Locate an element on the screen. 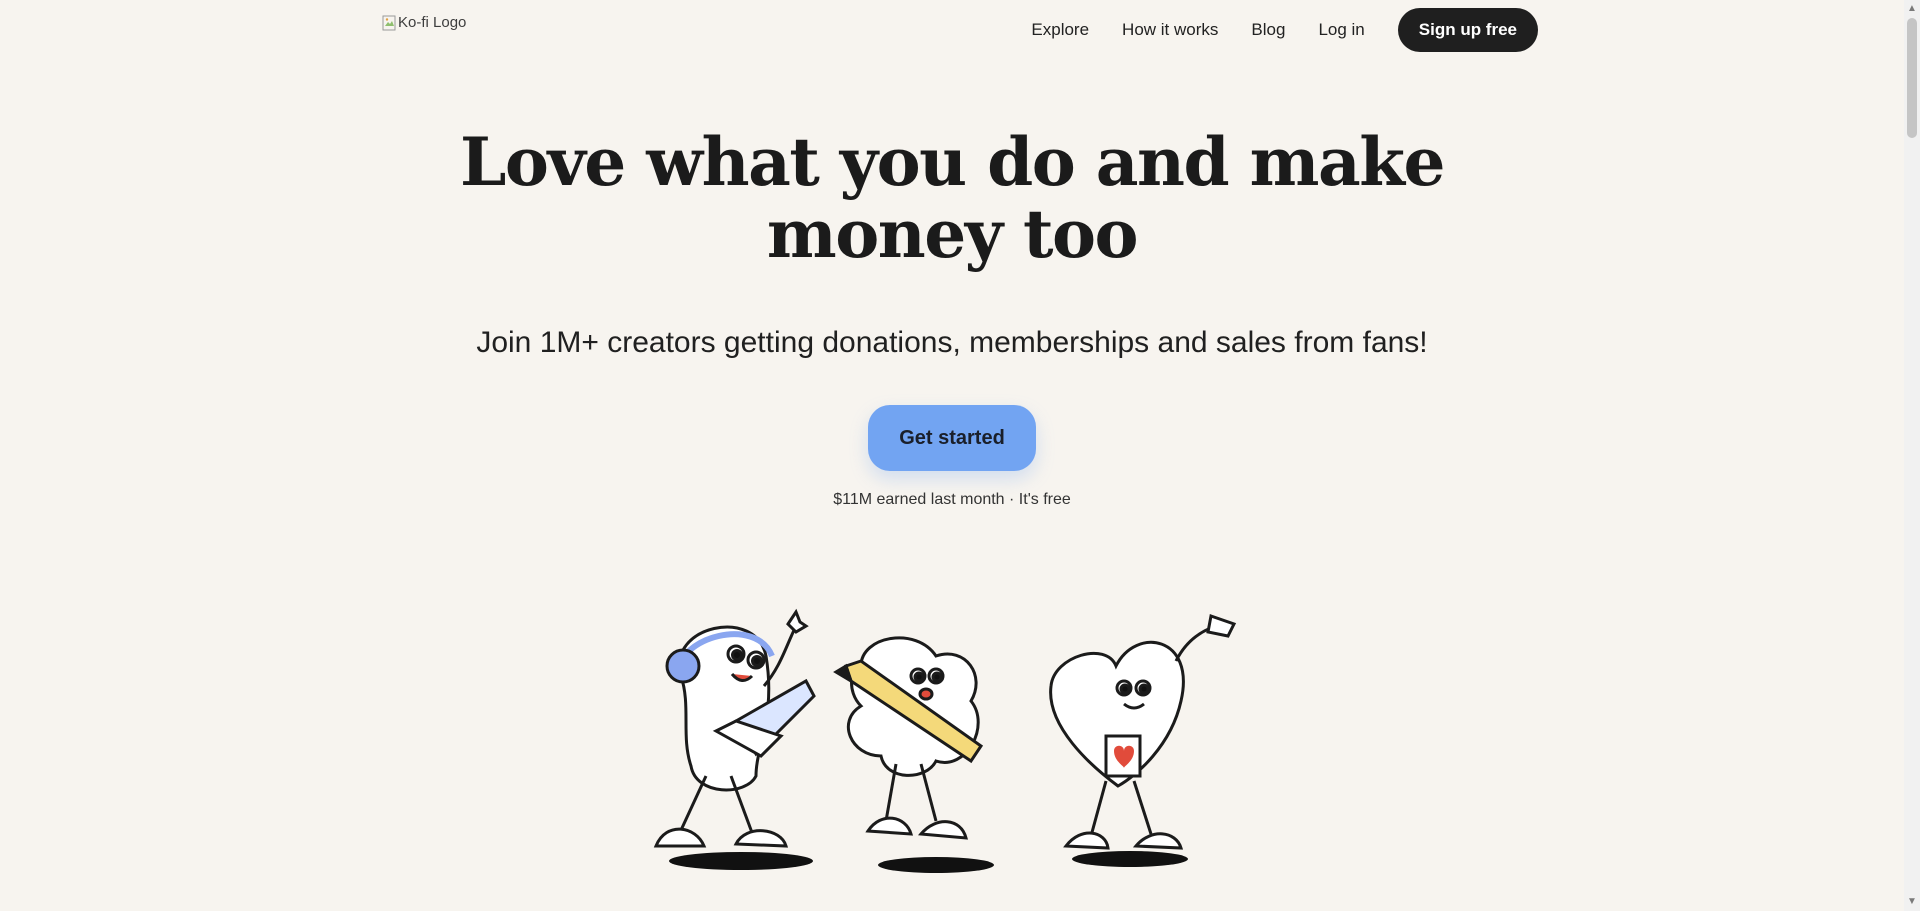 The width and height of the screenshot is (1920, 911). page-scrollbar: ▲ ▼ is located at coordinates (1912, 455).